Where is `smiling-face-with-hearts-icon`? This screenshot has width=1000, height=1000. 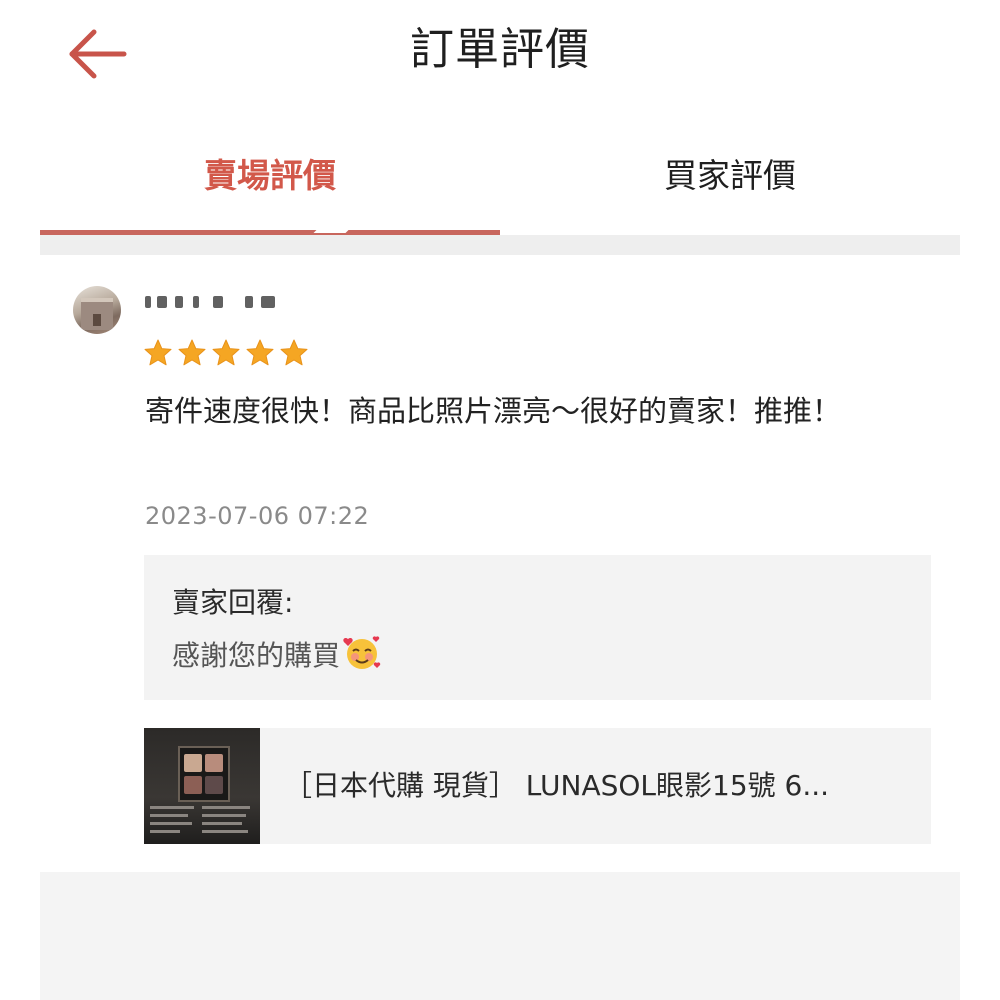 smiling-face-with-hearts-icon is located at coordinates (362, 652).